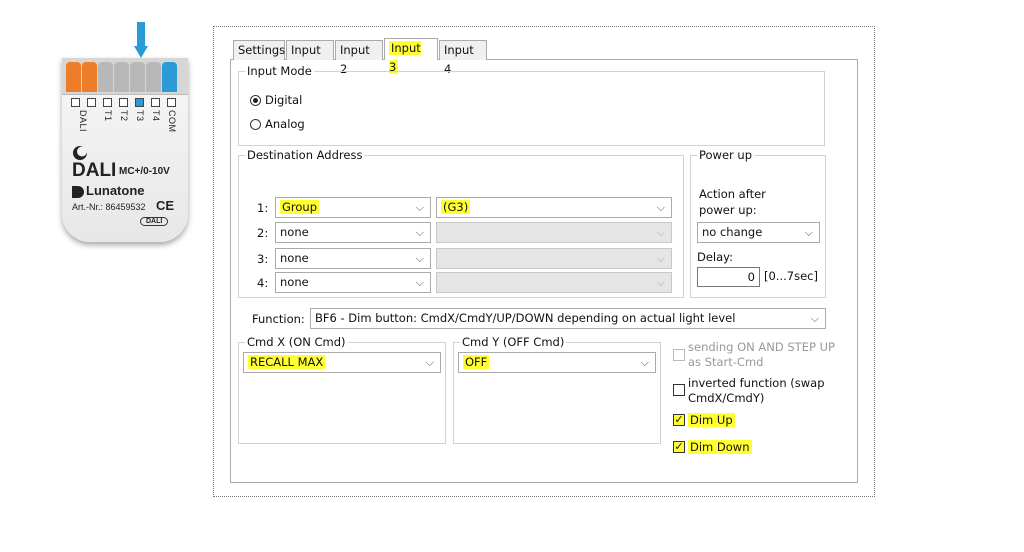  Describe the element at coordinates (359, 58) in the screenshot. I see `tab-input-2: Input 2` at that location.